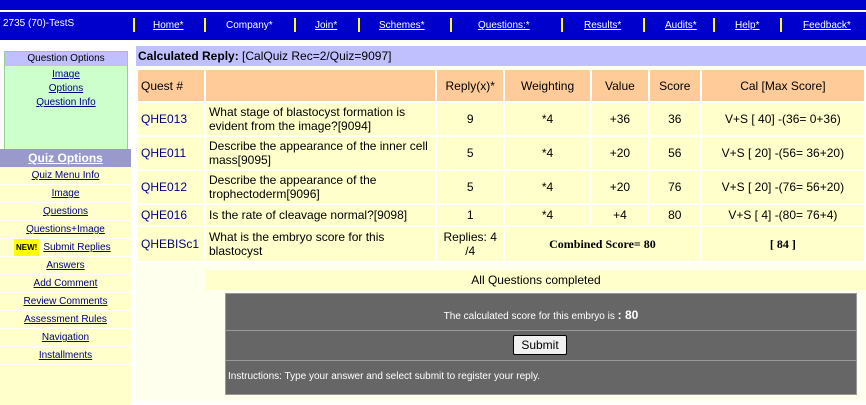  What do you see at coordinates (827, 25) in the screenshot?
I see `nav-feedback: Feedback*` at bounding box center [827, 25].